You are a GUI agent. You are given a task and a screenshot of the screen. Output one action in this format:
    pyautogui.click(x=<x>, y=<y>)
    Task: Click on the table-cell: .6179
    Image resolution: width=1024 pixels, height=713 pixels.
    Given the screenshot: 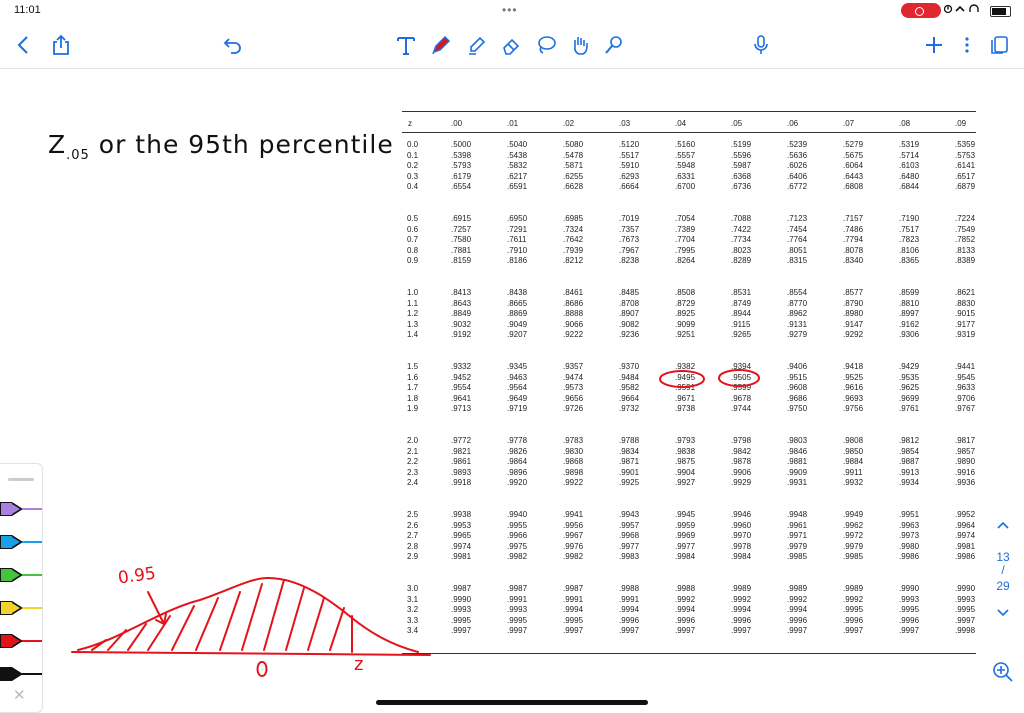 What is the action you would take?
    pyautogui.click(x=461, y=176)
    